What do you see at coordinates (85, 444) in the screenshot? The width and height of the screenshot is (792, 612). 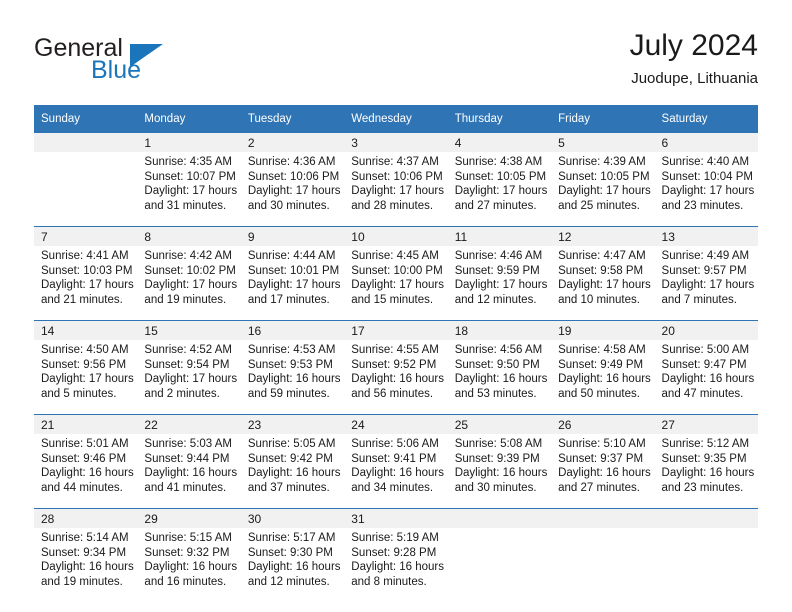 I see `day-info-line: Sunrise: 5:01 AM` at bounding box center [85, 444].